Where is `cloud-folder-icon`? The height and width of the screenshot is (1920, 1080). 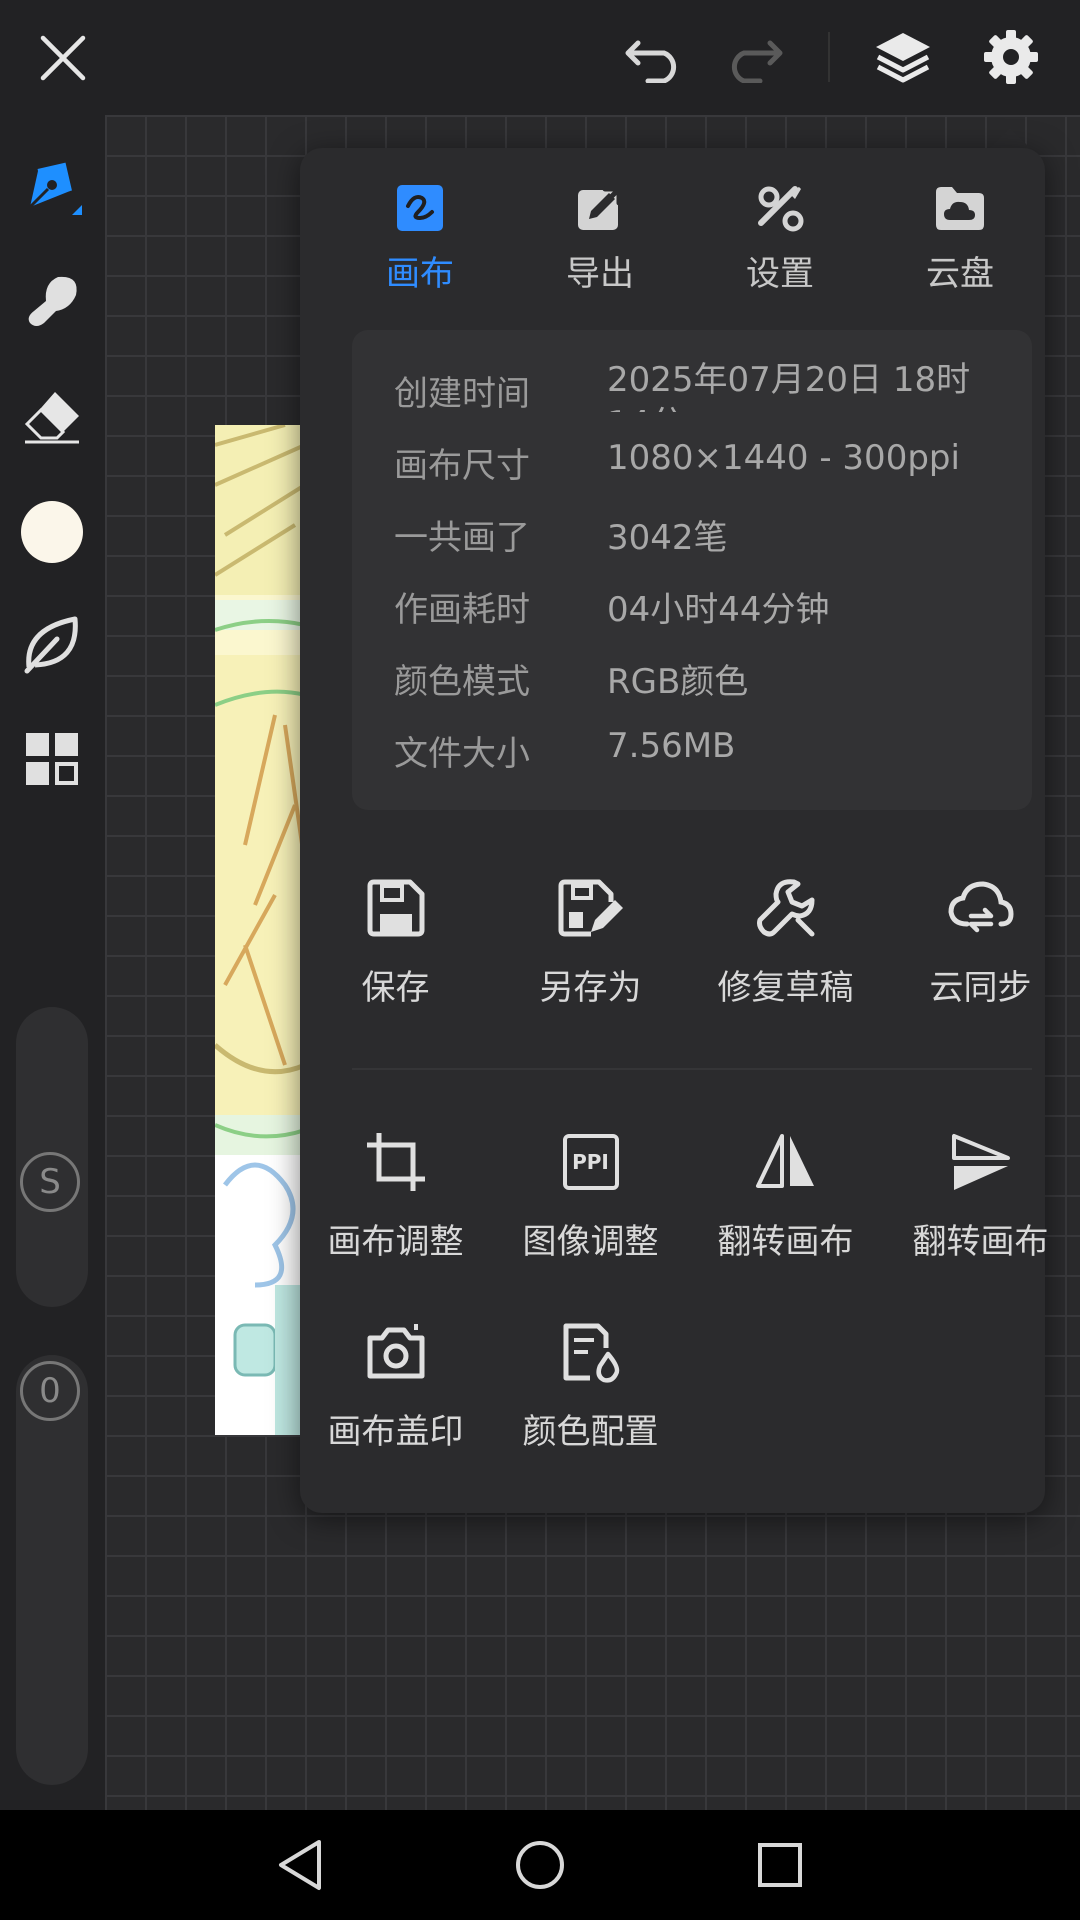 cloud-folder-icon is located at coordinates (960, 208).